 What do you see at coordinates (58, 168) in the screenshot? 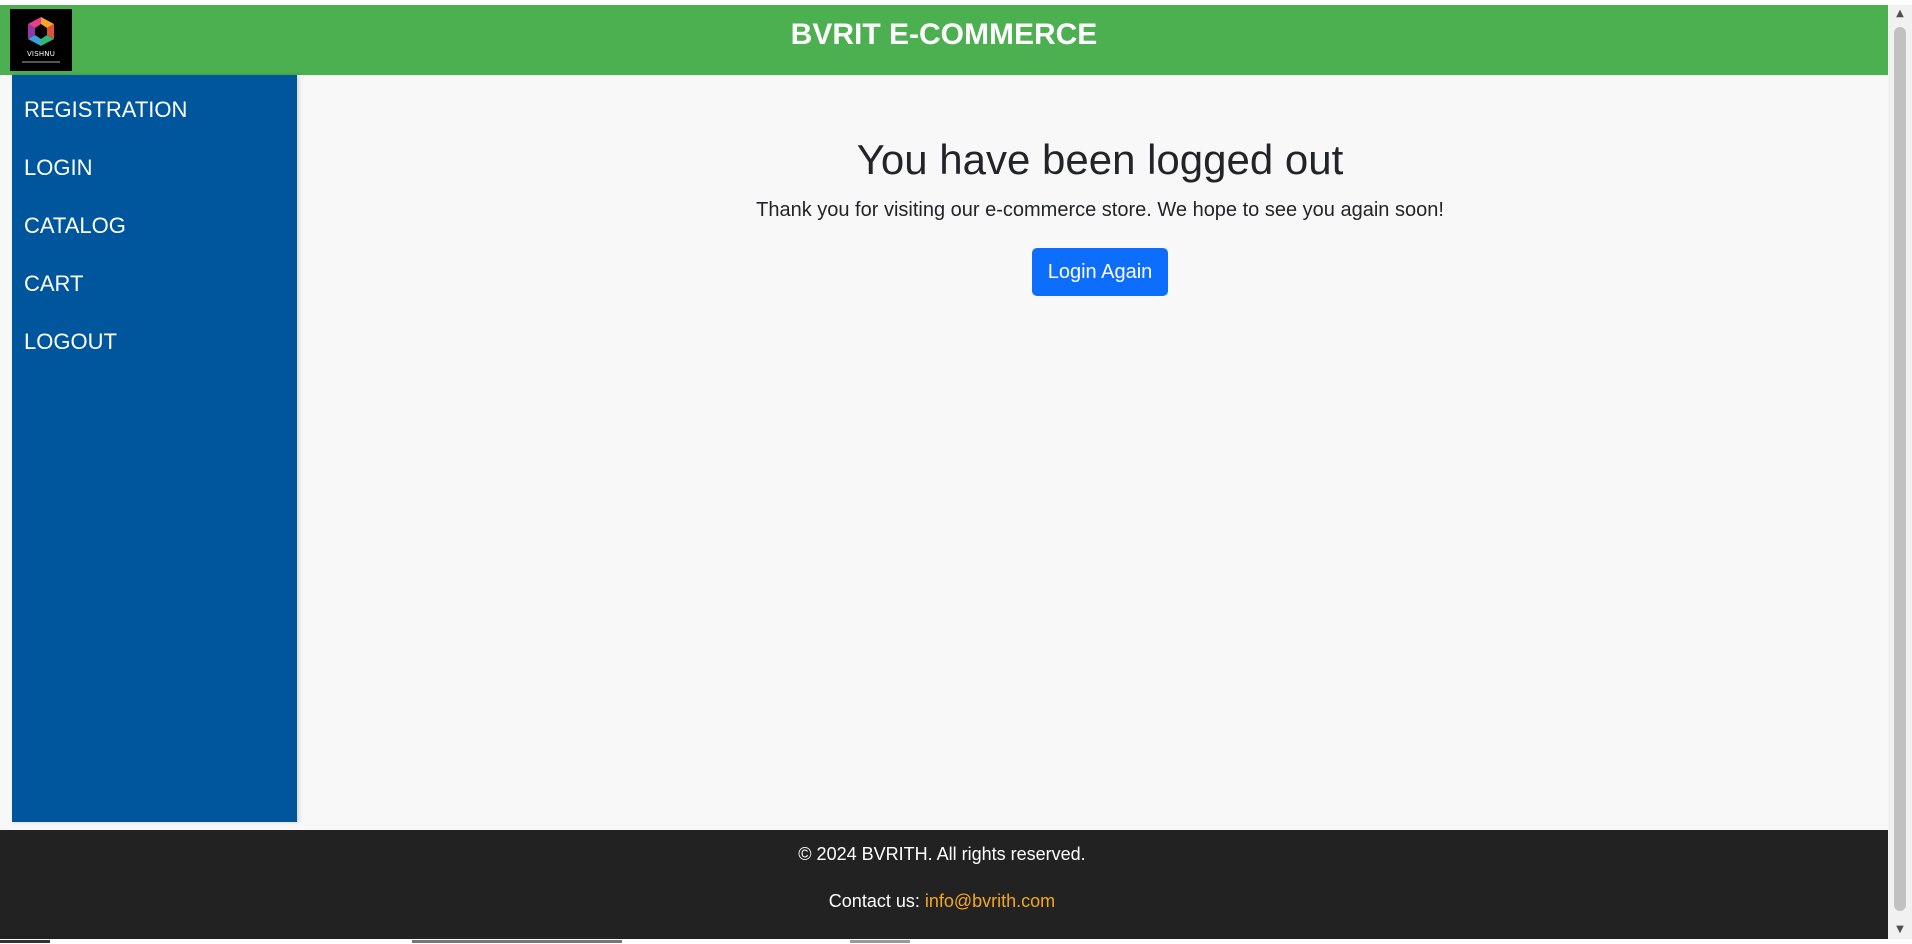
I see `sidebar-item-login: LOGIN` at bounding box center [58, 168].